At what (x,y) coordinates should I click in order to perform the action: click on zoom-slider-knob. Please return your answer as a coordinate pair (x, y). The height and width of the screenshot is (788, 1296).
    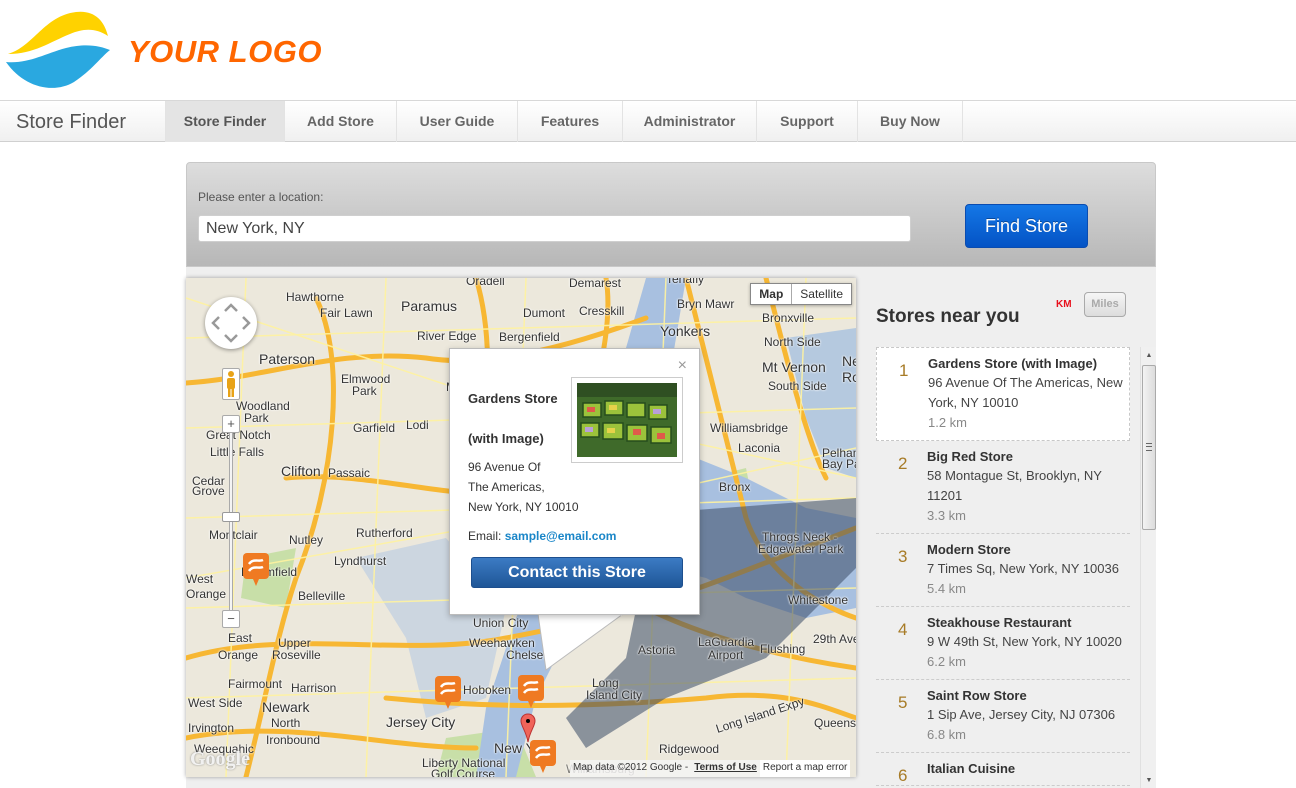
    Looking at the image, I should click on (231, 517).